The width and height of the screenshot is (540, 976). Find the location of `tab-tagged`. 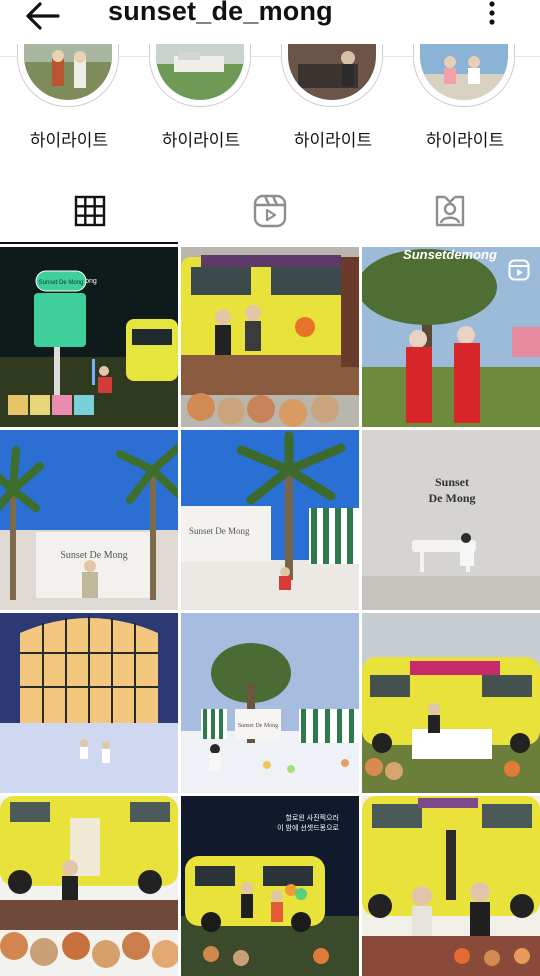

tab-tagged is located at coordinates (450, 211).